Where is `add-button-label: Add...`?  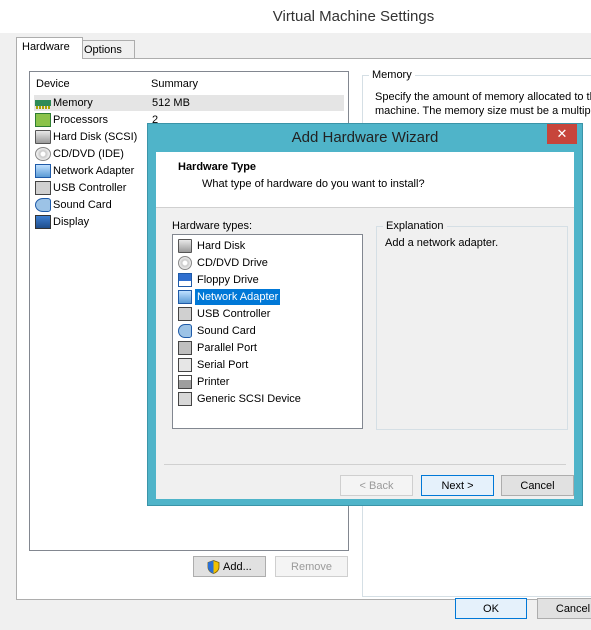
add-button-label: Add... is located at coordinates (237, 567).